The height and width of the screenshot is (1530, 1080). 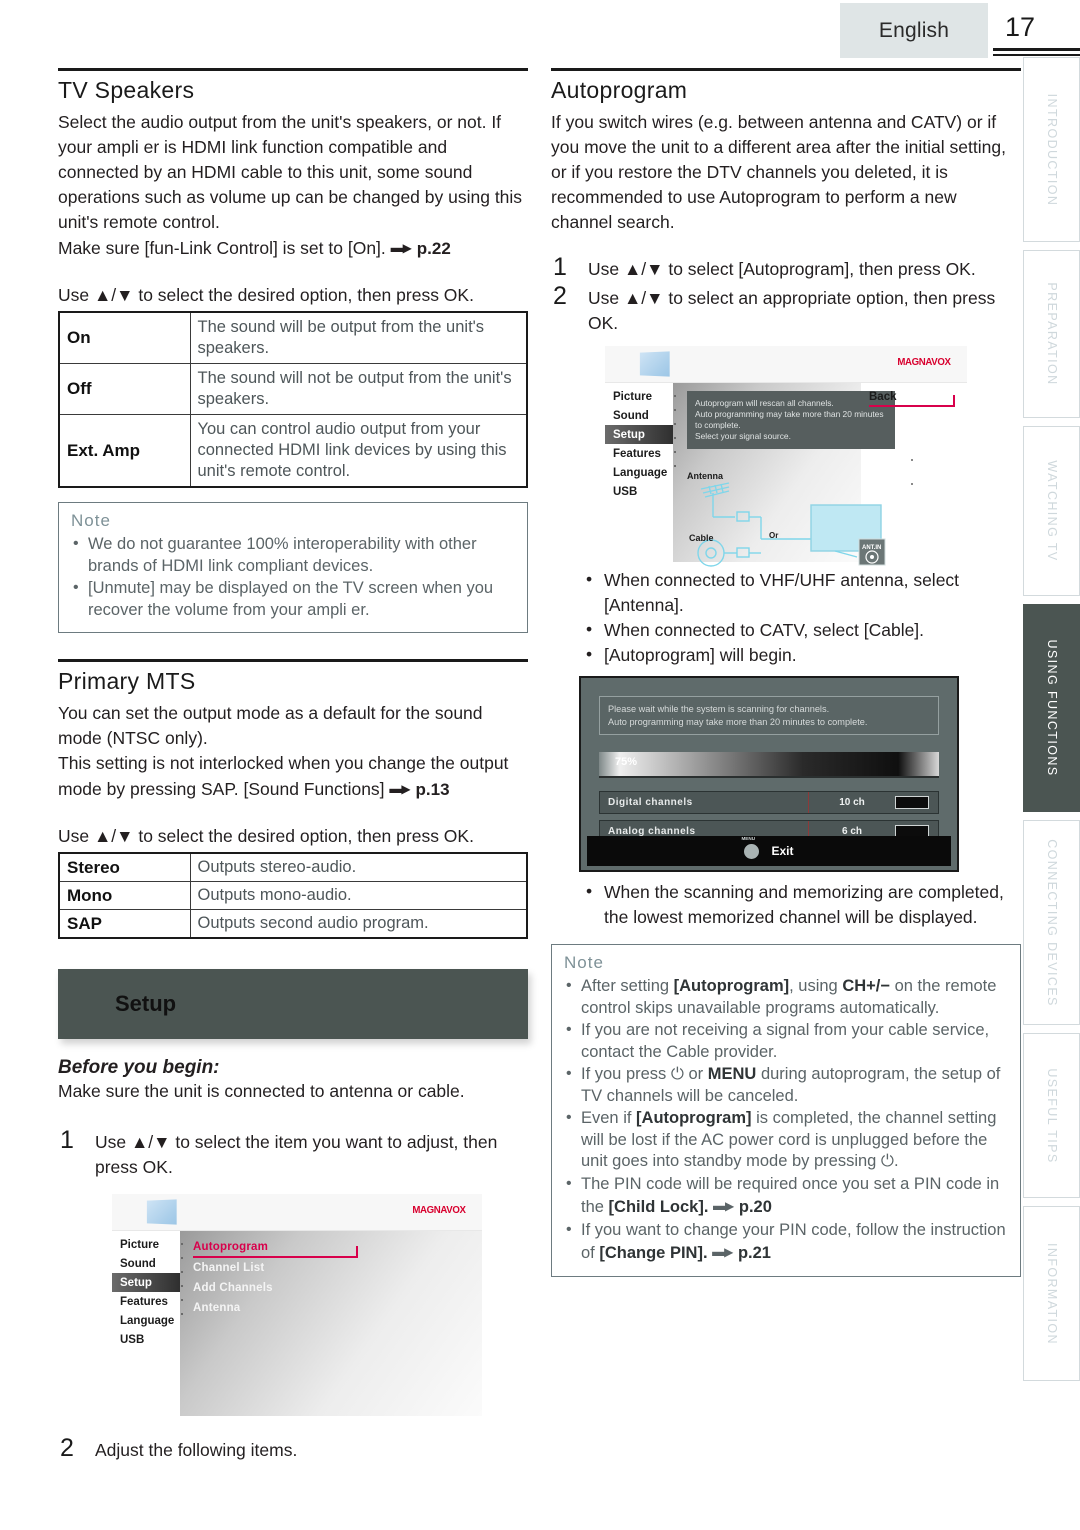 I want to click on setup-step-2: 2 Adjust the following items., so click(x=293, y=1448).